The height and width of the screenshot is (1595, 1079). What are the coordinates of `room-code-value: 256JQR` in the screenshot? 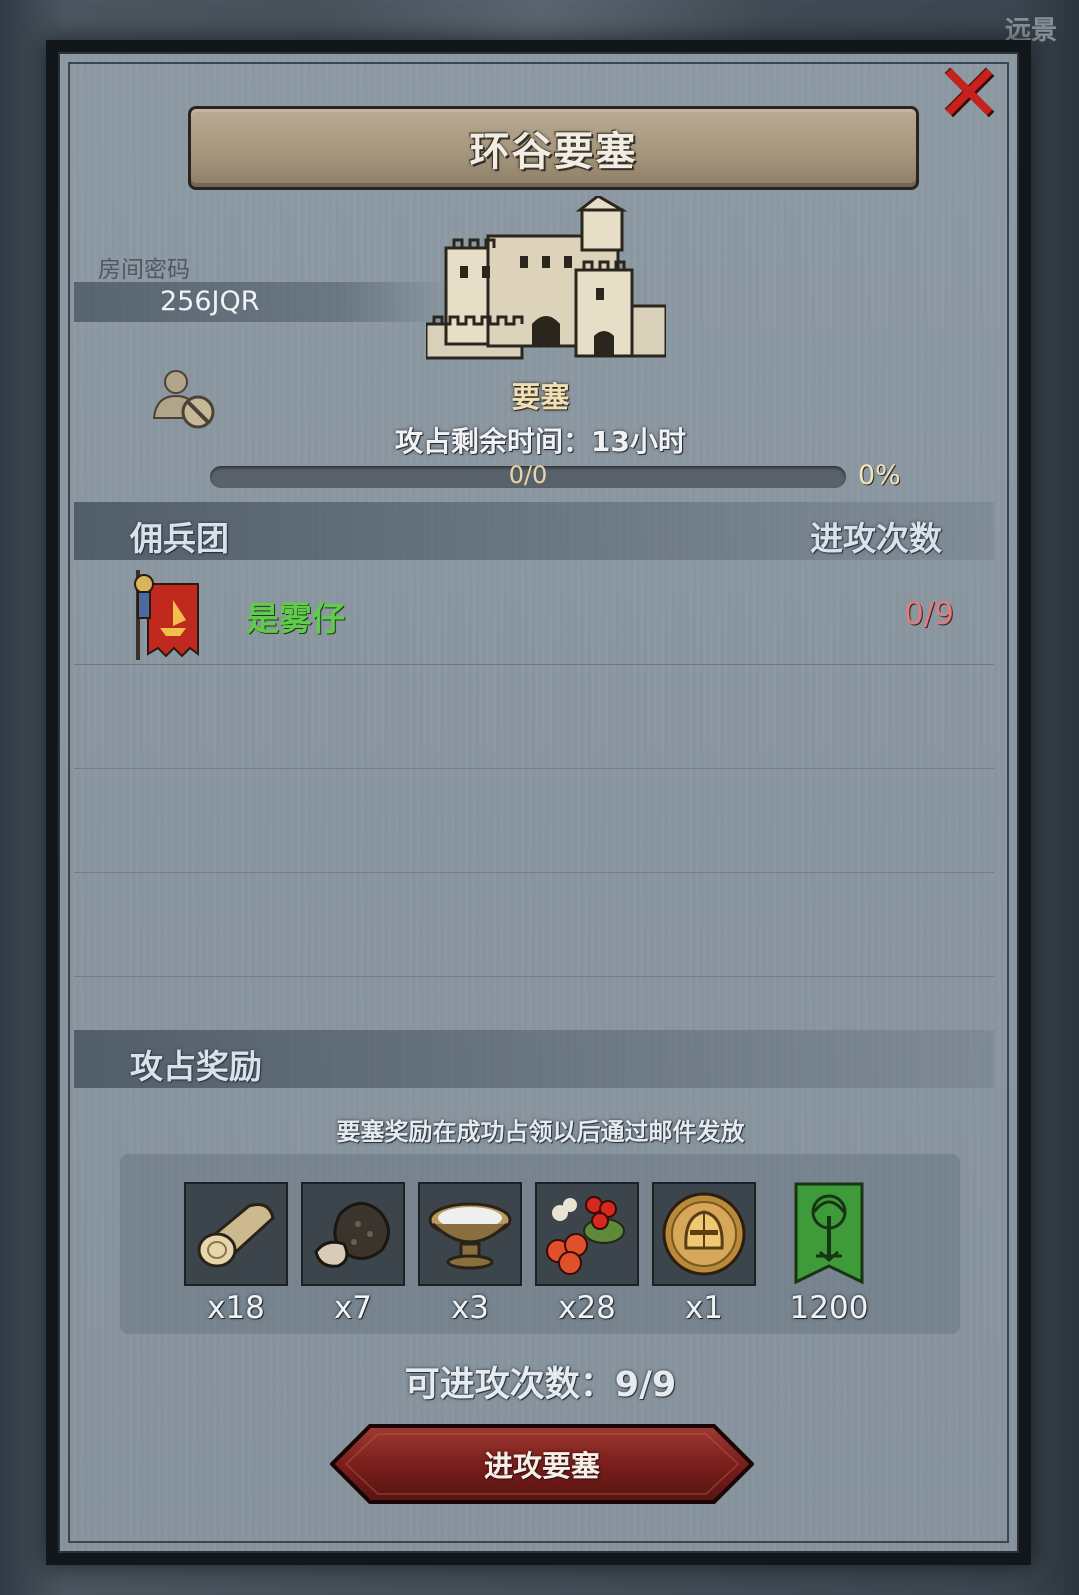 It's located at (210, 301).